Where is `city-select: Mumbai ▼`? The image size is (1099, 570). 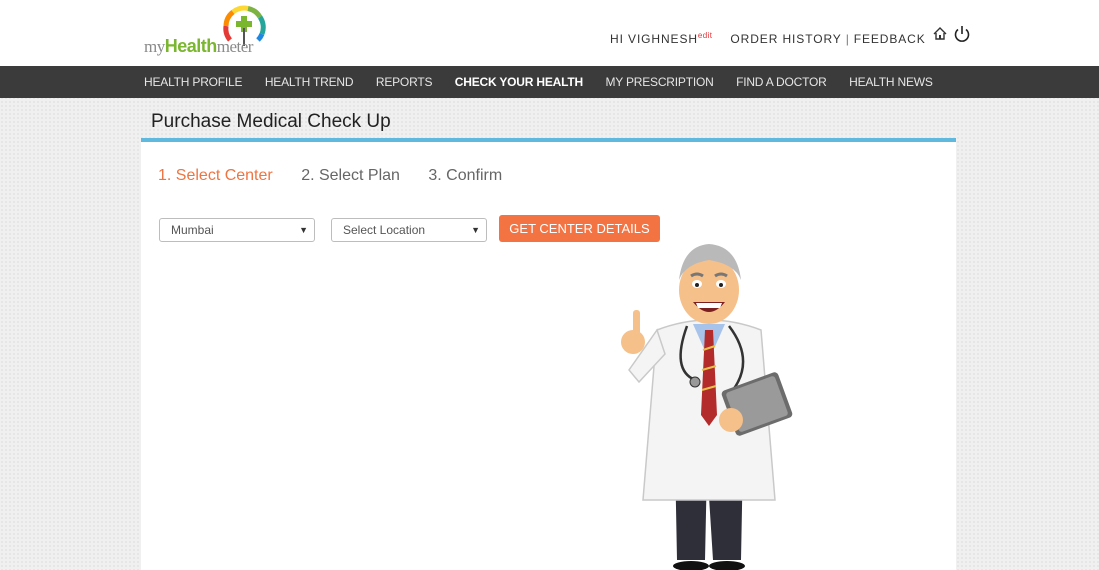
city-select: Mumbai ▼ is located at coordinates (237, 230).